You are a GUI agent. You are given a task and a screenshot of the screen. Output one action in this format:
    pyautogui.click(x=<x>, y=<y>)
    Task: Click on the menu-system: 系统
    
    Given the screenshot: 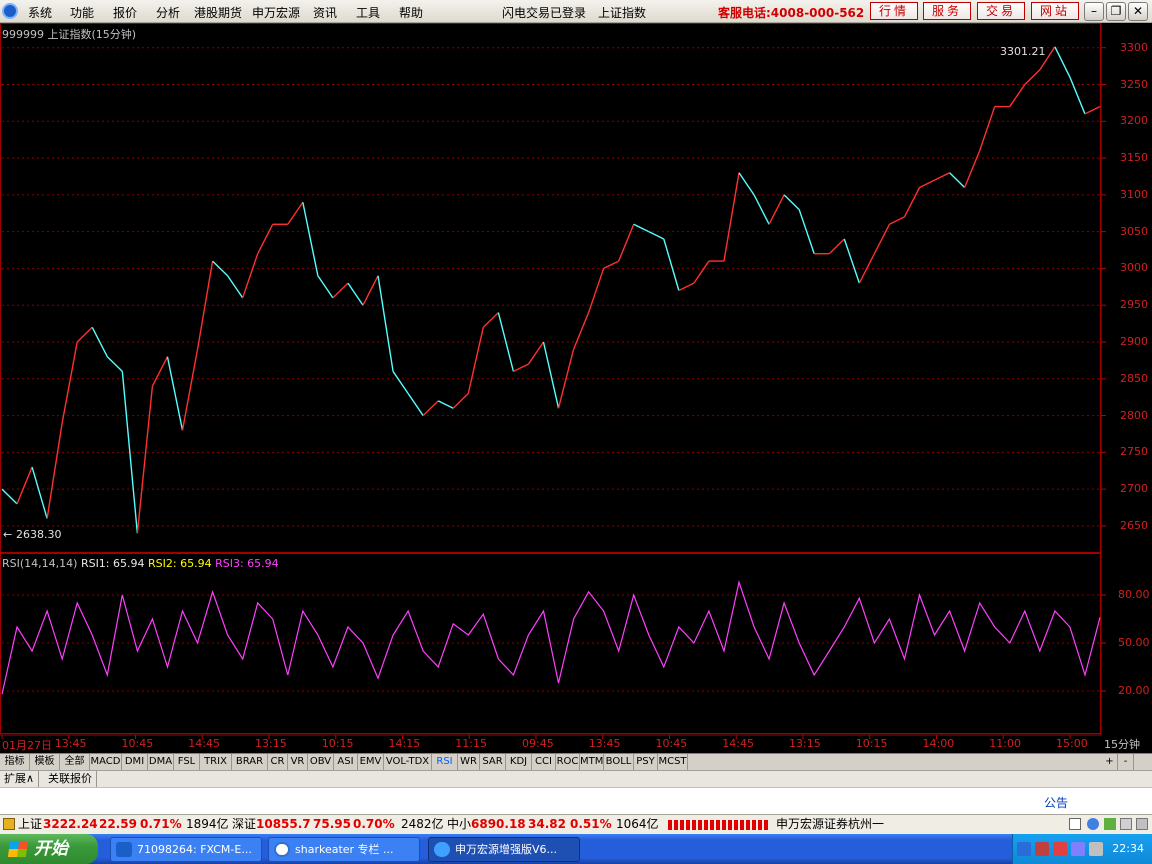 What is the action you would take?
    pyautogui.click(x=40, y=12)
    